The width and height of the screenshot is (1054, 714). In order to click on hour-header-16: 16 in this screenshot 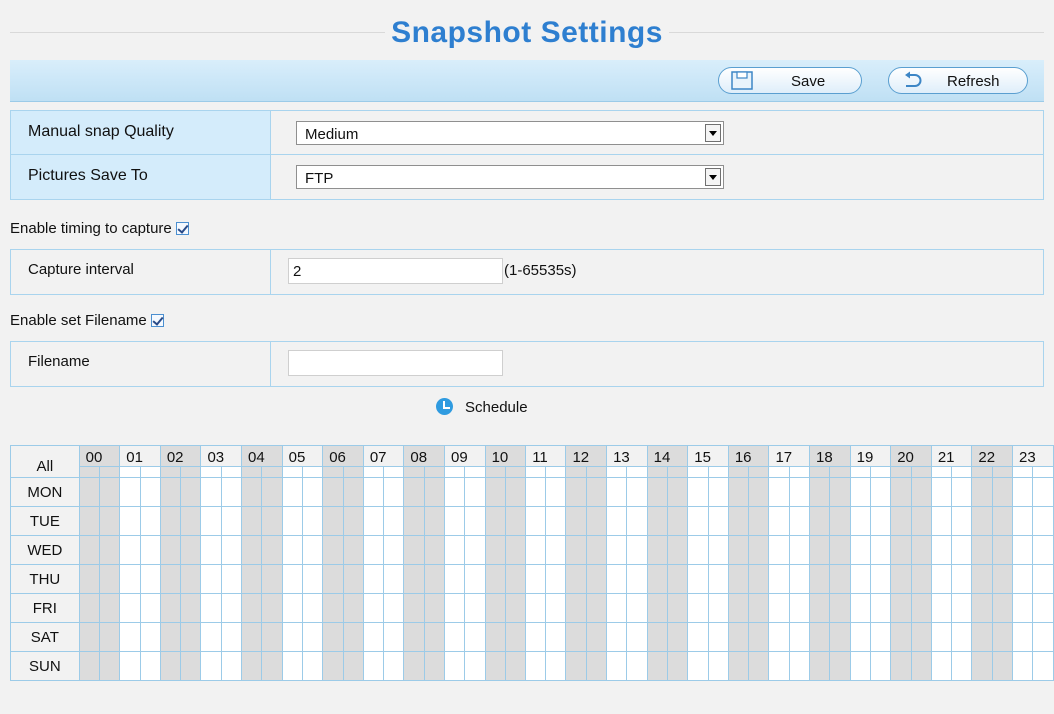, I will do `click(748, 456)`.